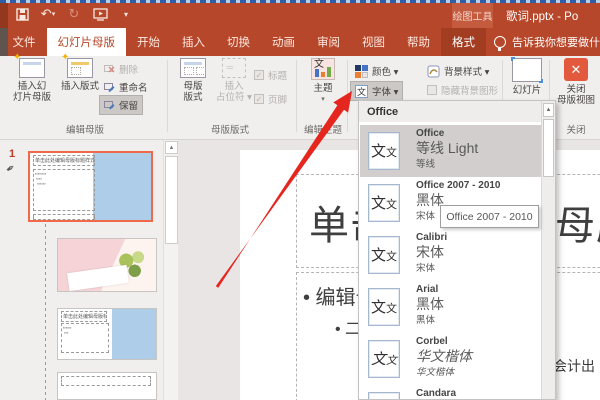 The width and height of the screenshot is (600, 400). What do you see at coordinates (377, 91) in the screenshot?
I see `fonts-button: 文 字体 ▾` at bounding box center [377, 91].